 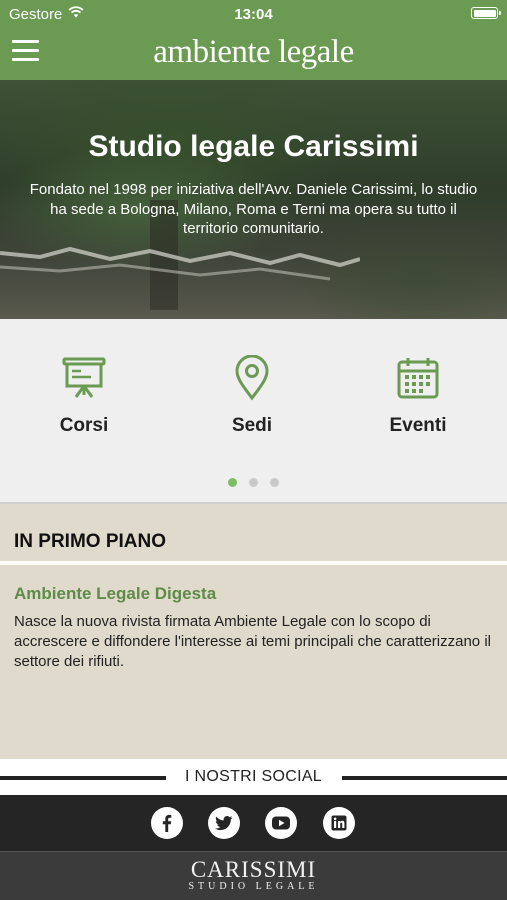 I want to click on paper-decoration, so click(x=180, y=263).